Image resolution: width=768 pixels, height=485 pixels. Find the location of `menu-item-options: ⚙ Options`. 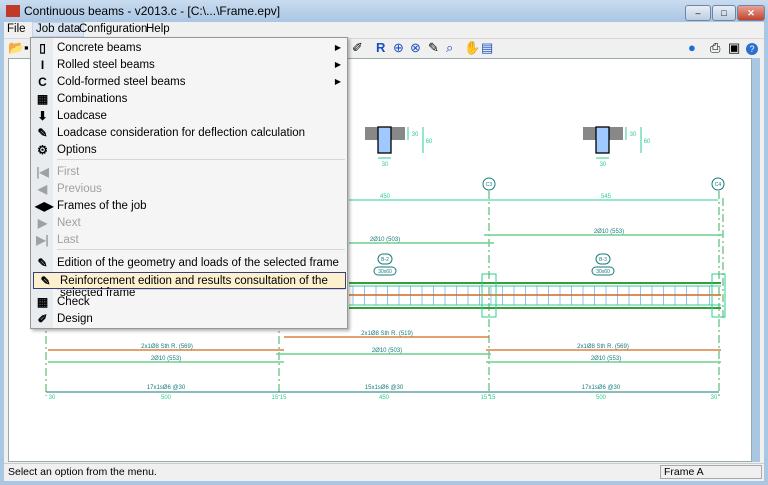

menu-item-options: ⚙ Options is located at coordinates (189, 150).